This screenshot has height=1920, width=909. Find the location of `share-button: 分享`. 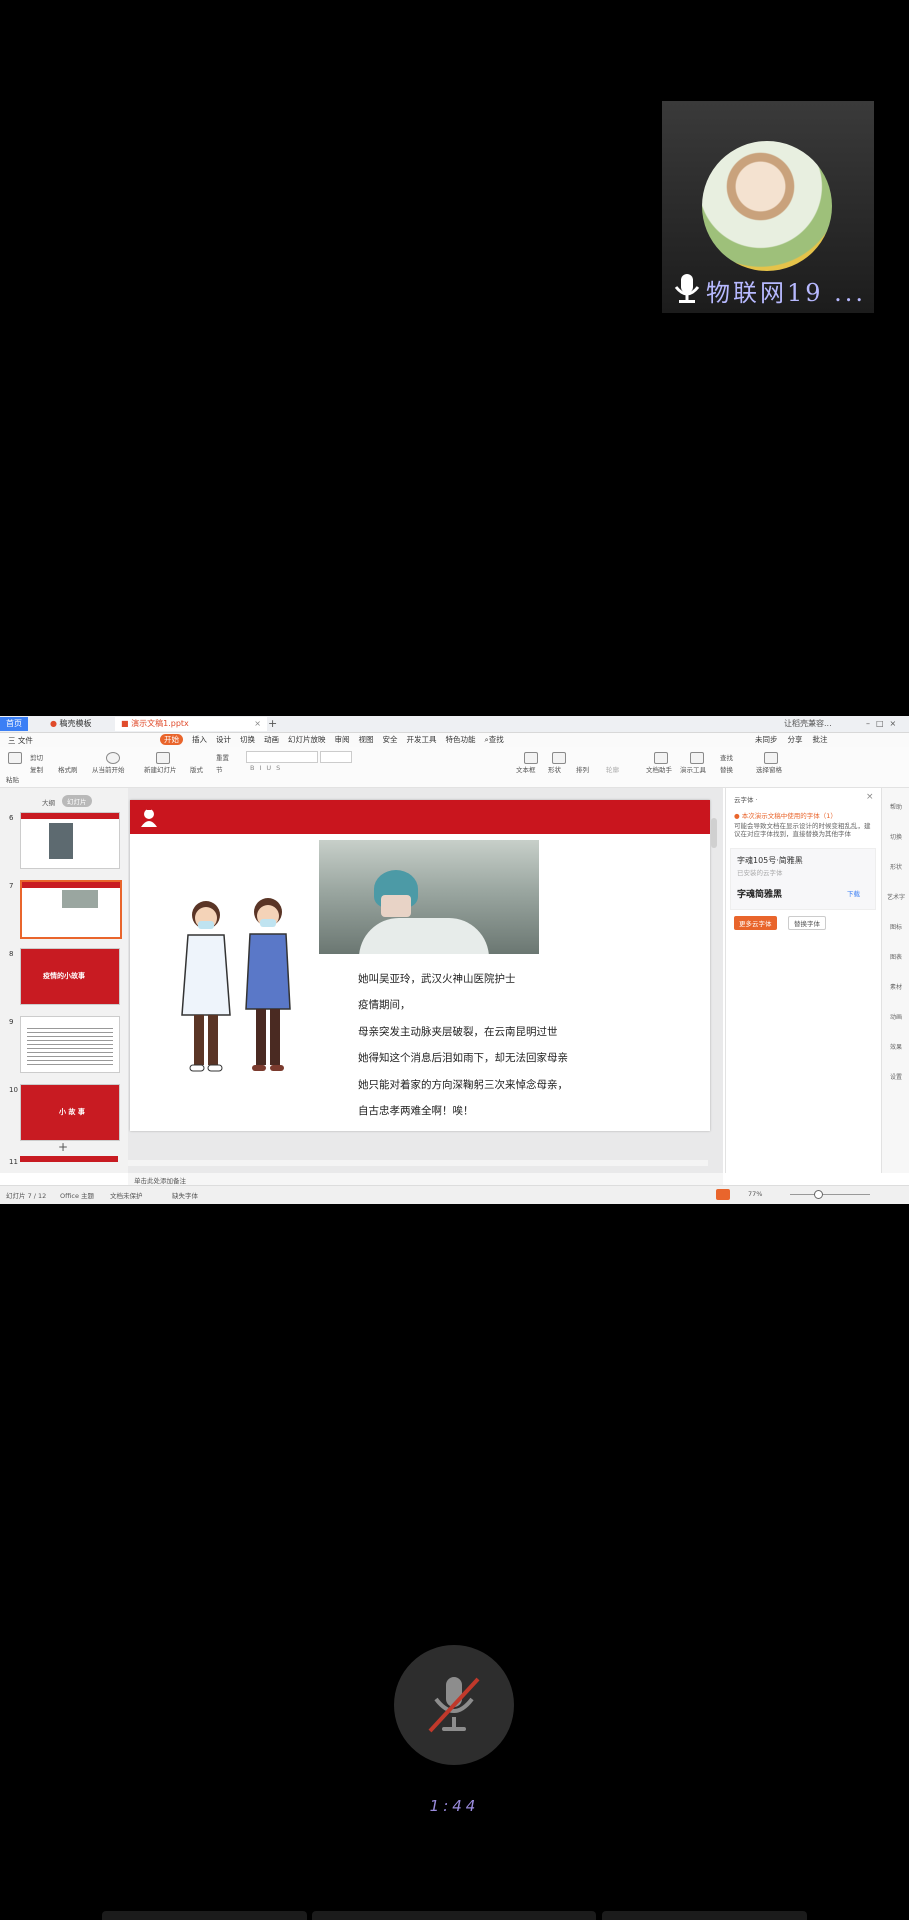

share-button: 分享 is located at coordinates (795, 739).